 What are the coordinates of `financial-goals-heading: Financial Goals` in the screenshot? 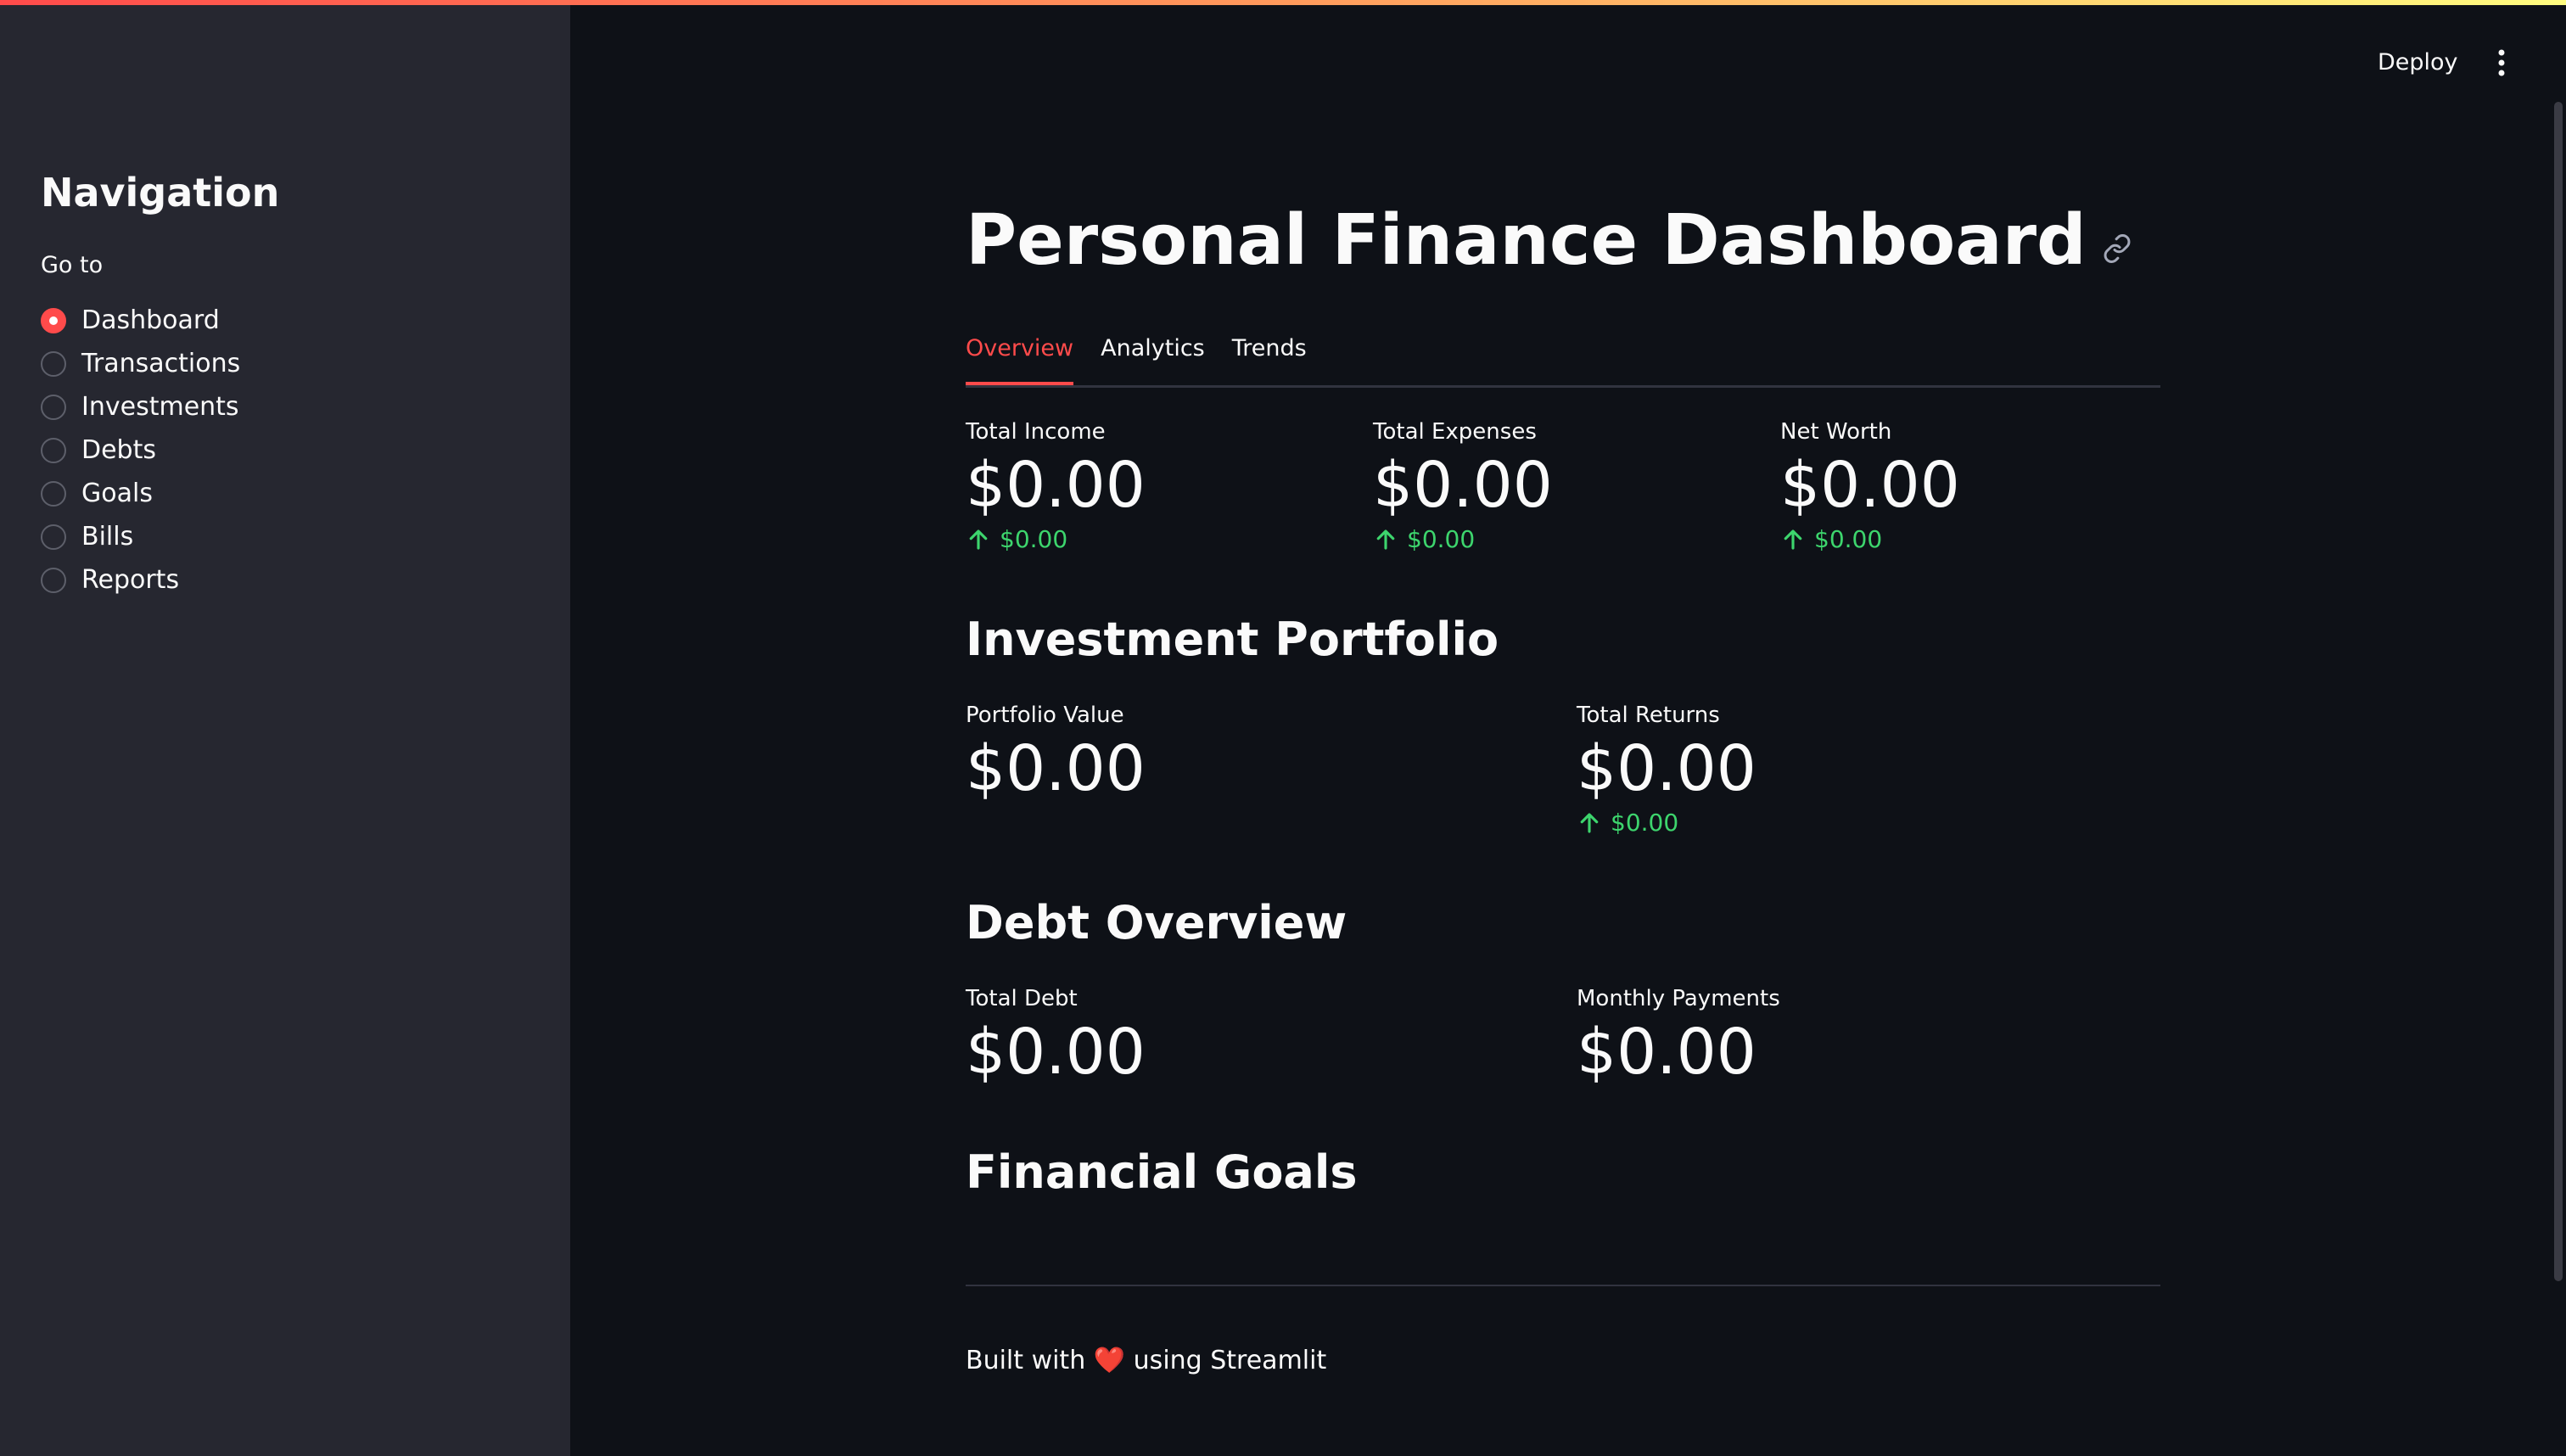 It's located at (1162, 1172).